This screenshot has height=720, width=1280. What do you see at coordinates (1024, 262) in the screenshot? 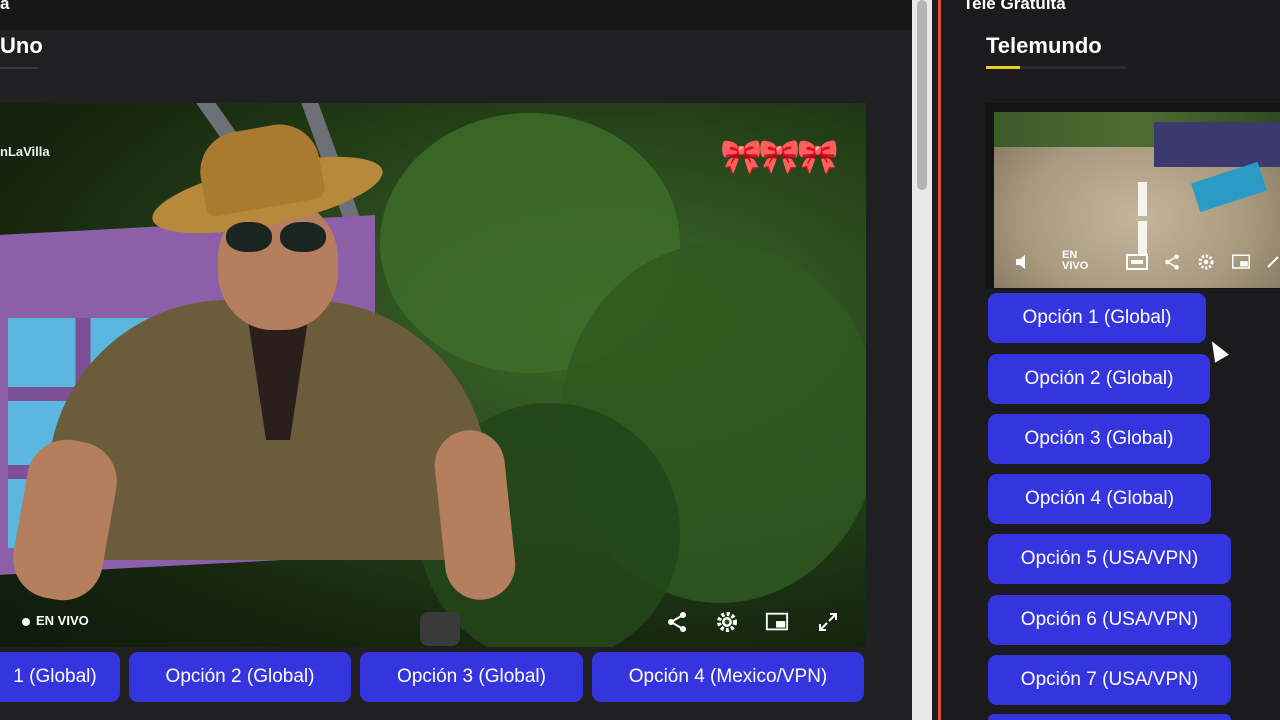
I see `volume-icon` at bounding box center [1024, 262].